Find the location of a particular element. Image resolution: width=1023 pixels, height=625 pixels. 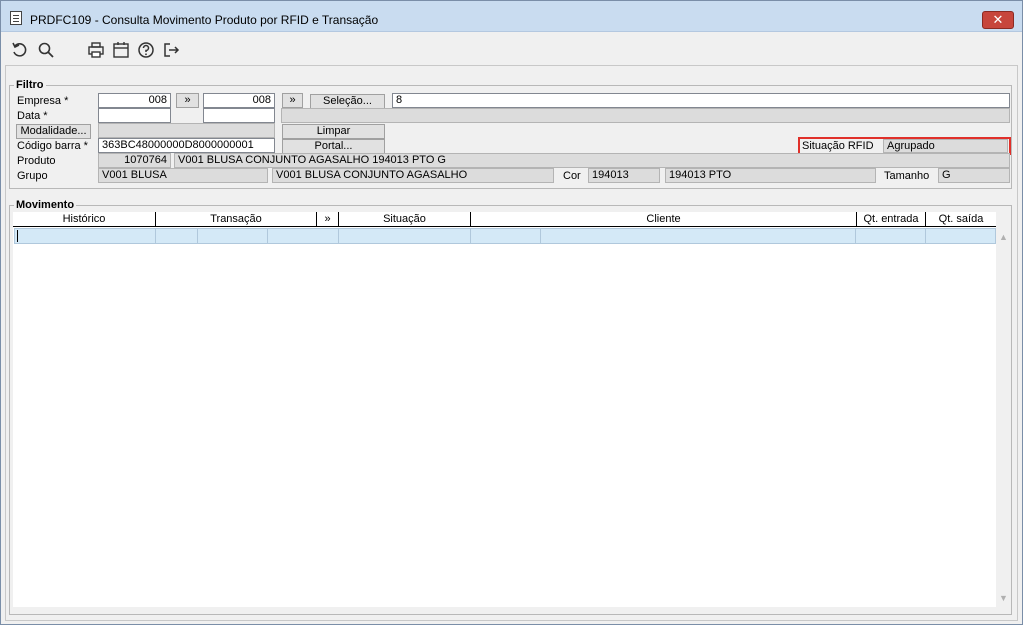

scroll-up-icon: ▲ is located at coordinates (1003, 237).